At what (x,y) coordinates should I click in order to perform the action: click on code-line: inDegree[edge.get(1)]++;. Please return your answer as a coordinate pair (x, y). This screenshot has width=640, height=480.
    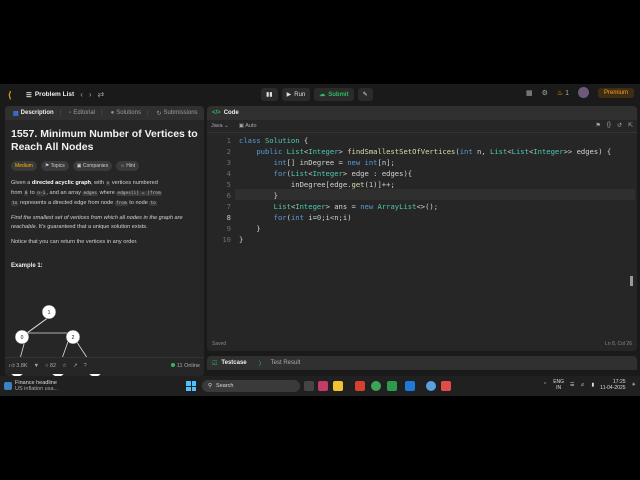
    Looking at the image, I should click on (317, 184).